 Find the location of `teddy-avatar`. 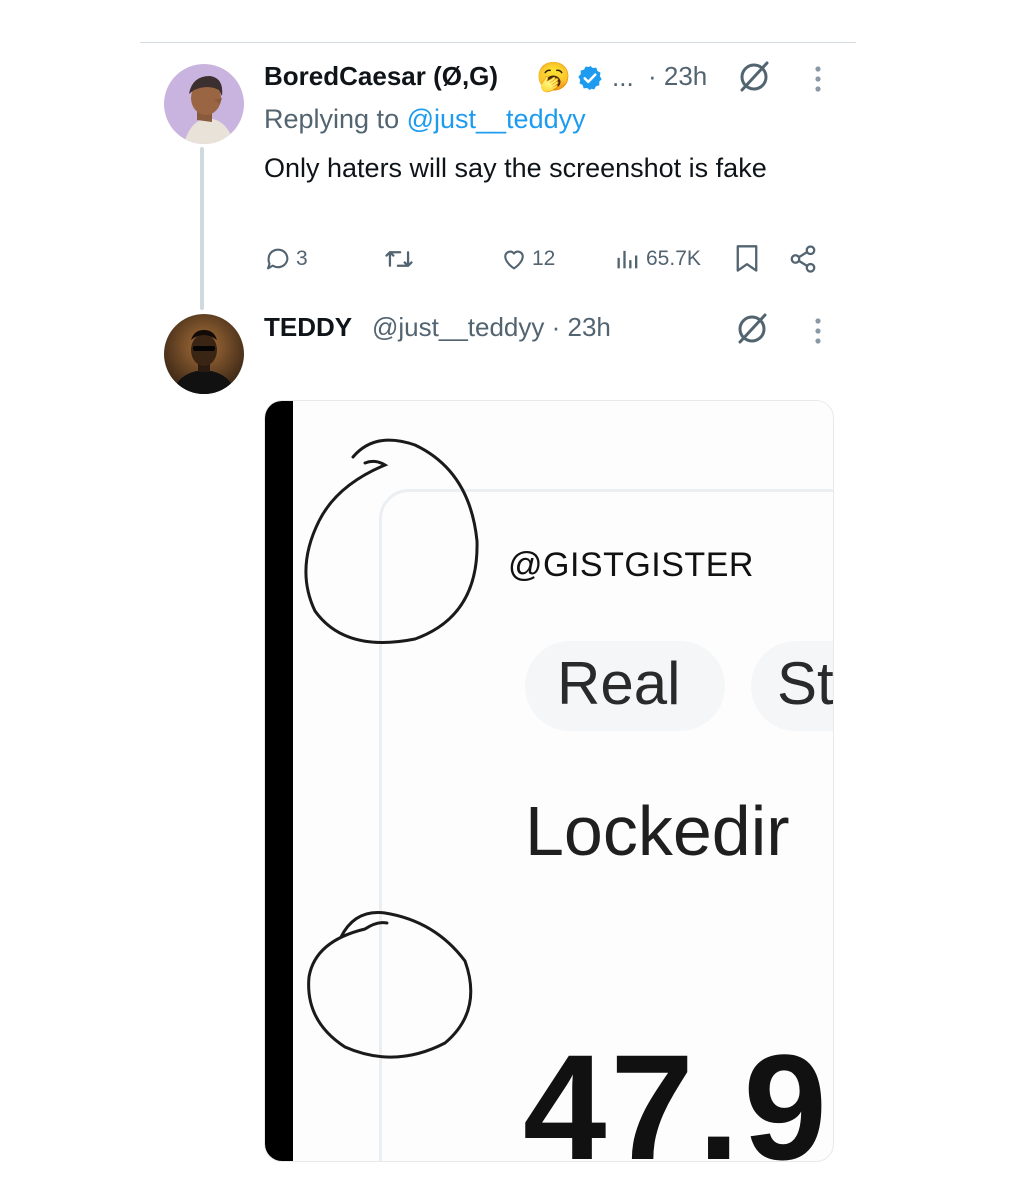

teddy-avatar is located at coordinates (204, 354).